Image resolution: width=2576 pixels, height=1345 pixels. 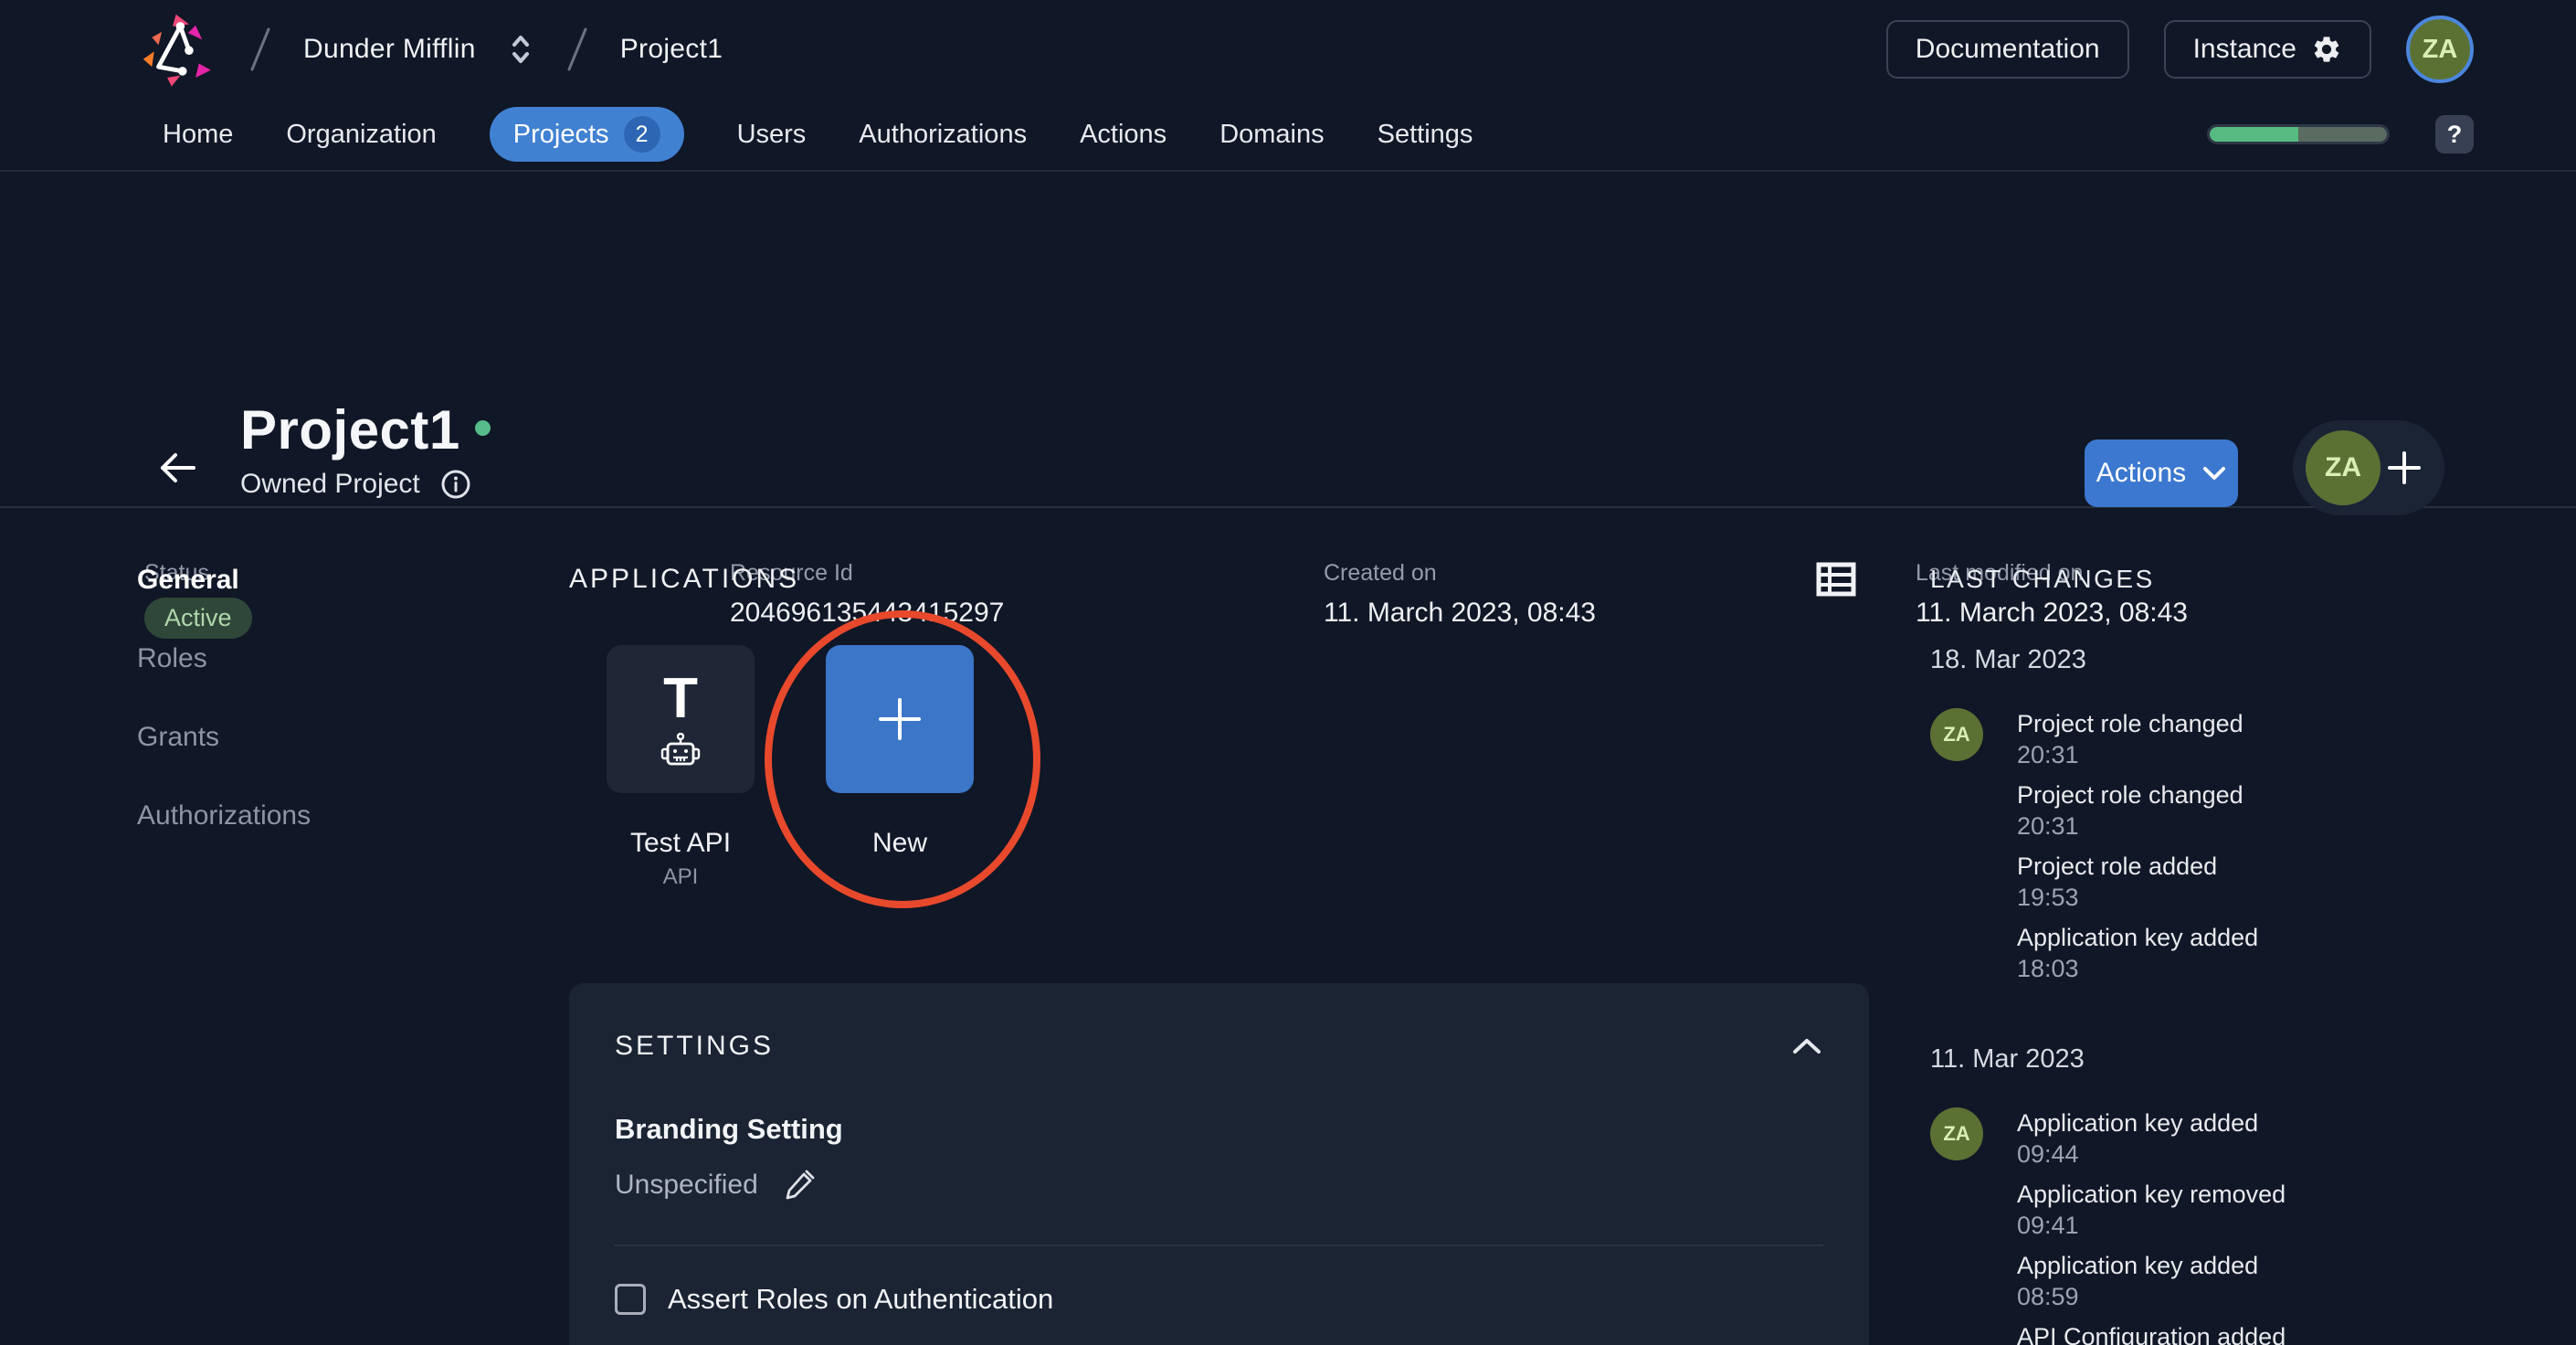 I want to click on table-icon, so click(x=1836, y=579).